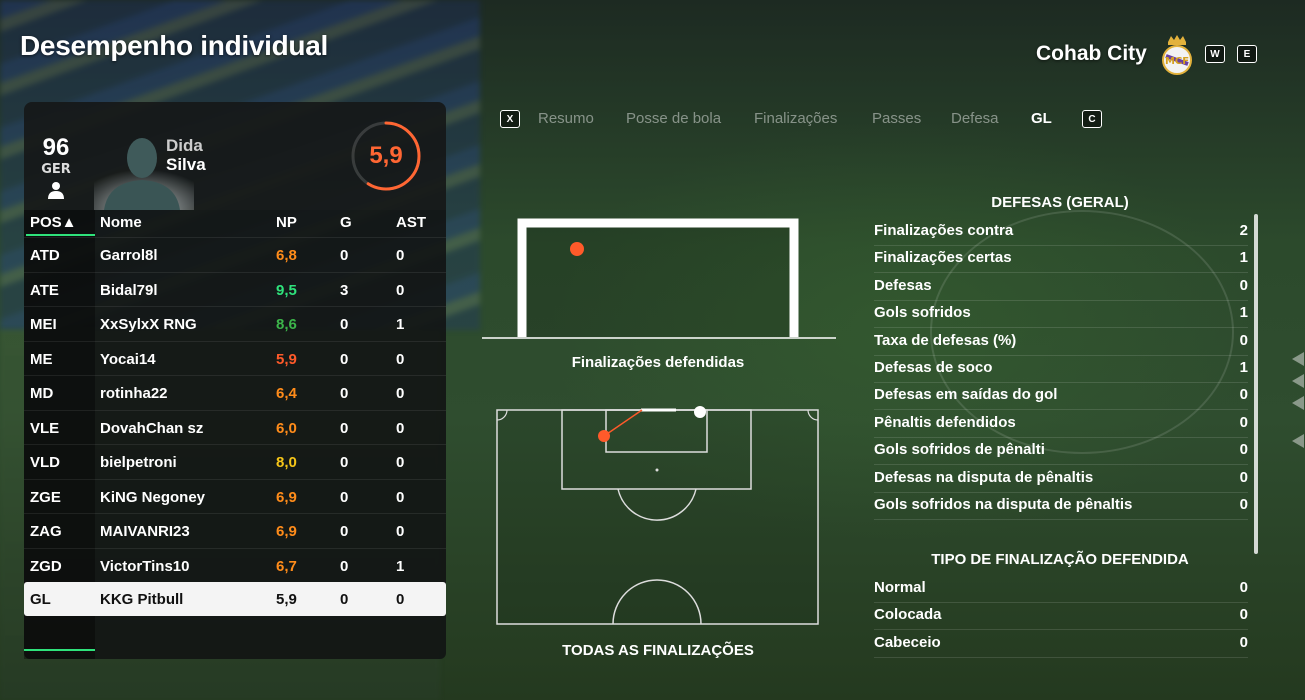 This screenshot has height=700, width=1305. What do you see at coordinates (411, 222) in the screenshot?
I see `header-ast: AST` at bounding box center [411, 222].